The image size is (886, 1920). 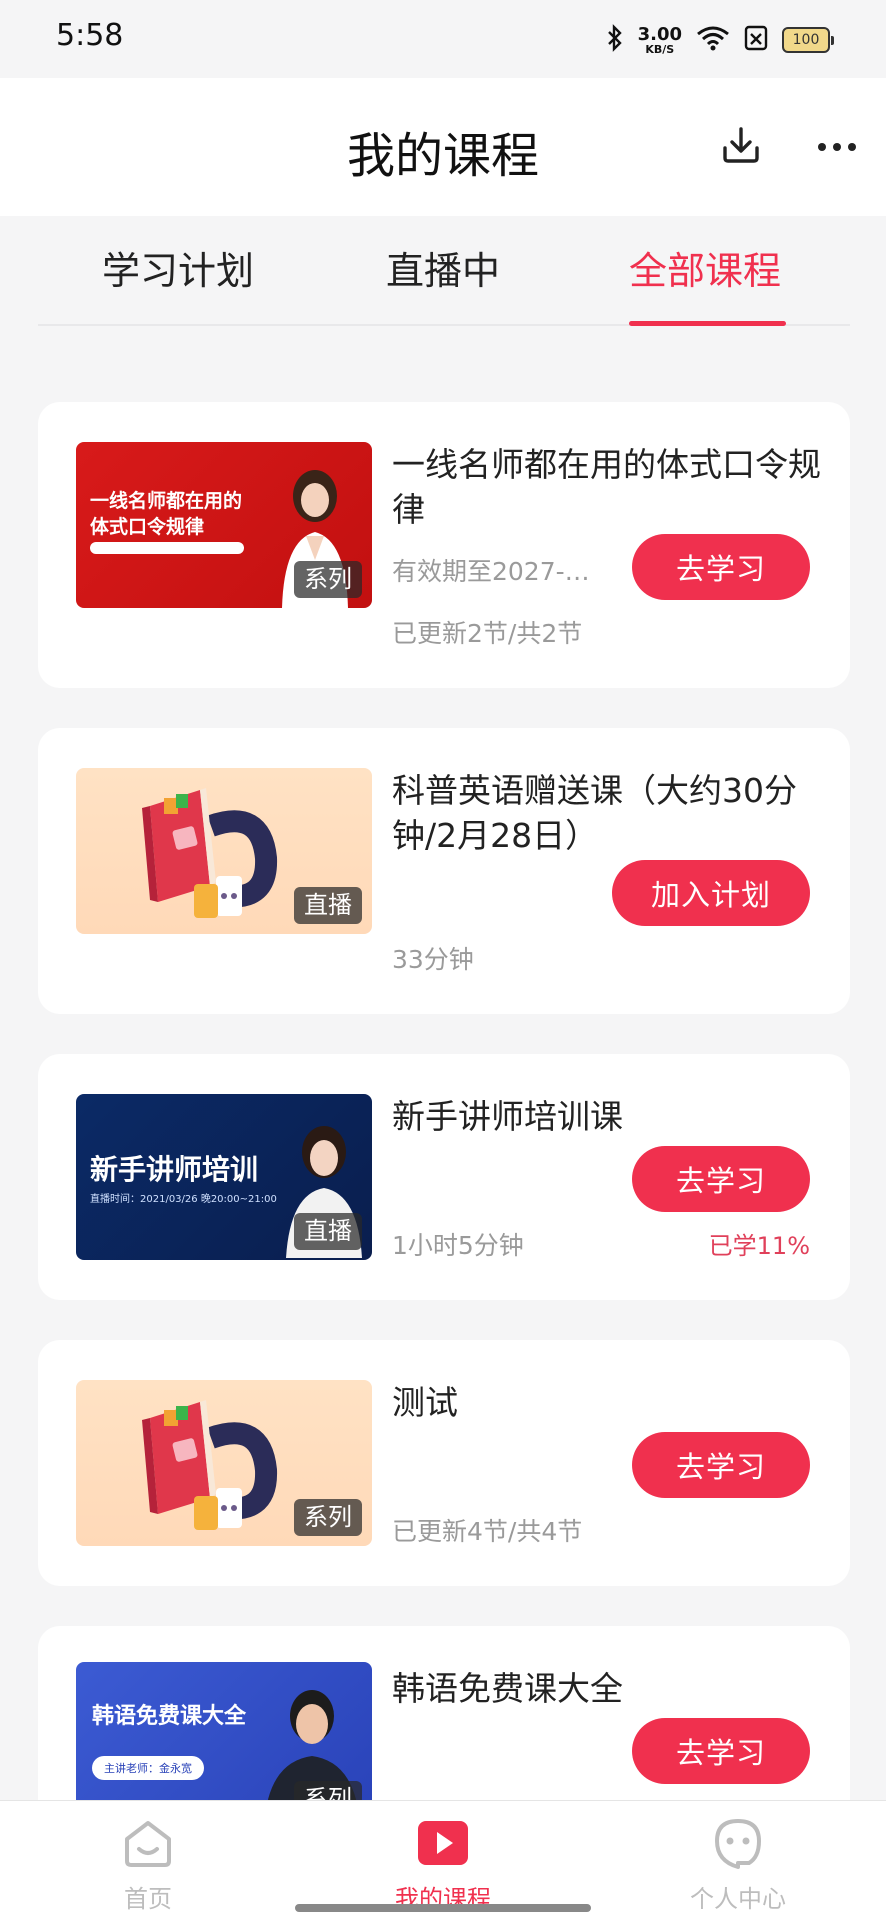 What do you see at coordinates (487, 633) in the screenshot?
I see `course-progress-count: 已更新2节/共2节` at bounding box center [487, 633].